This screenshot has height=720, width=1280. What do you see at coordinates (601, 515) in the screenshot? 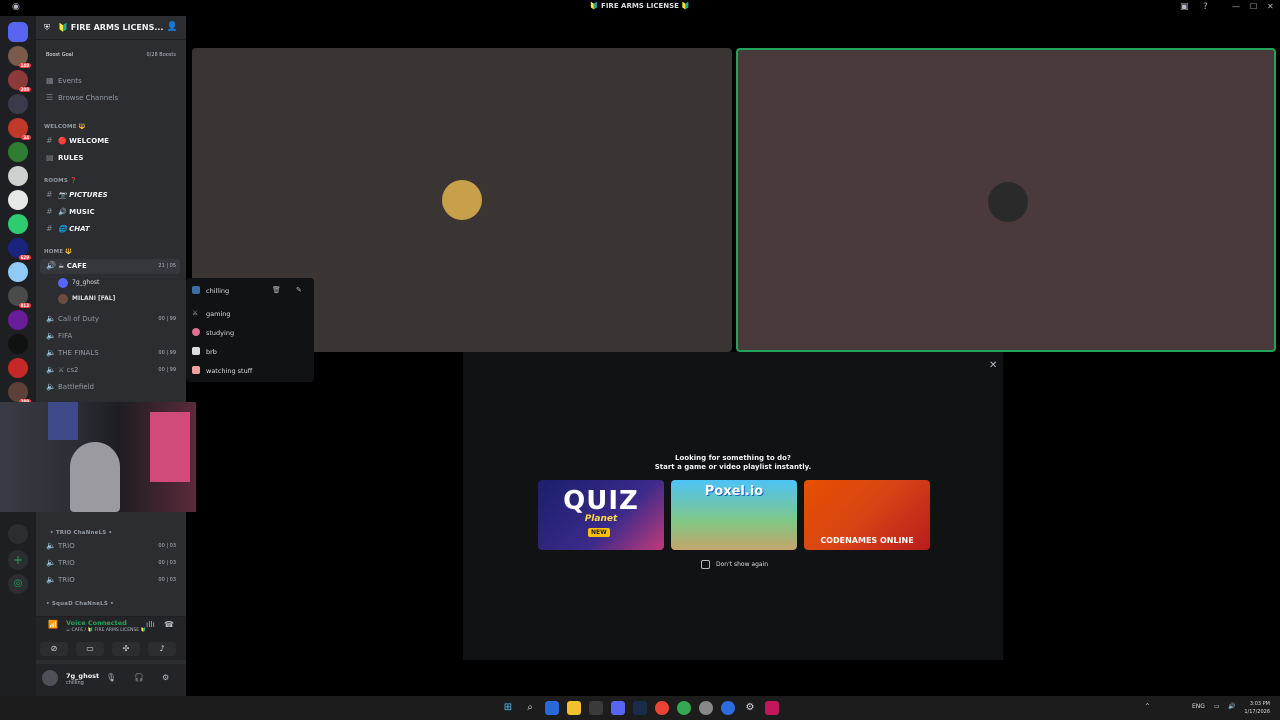
I see `game-card-quiz-planet: QUIZ Planet NEW` at bounding box center [601, 515].